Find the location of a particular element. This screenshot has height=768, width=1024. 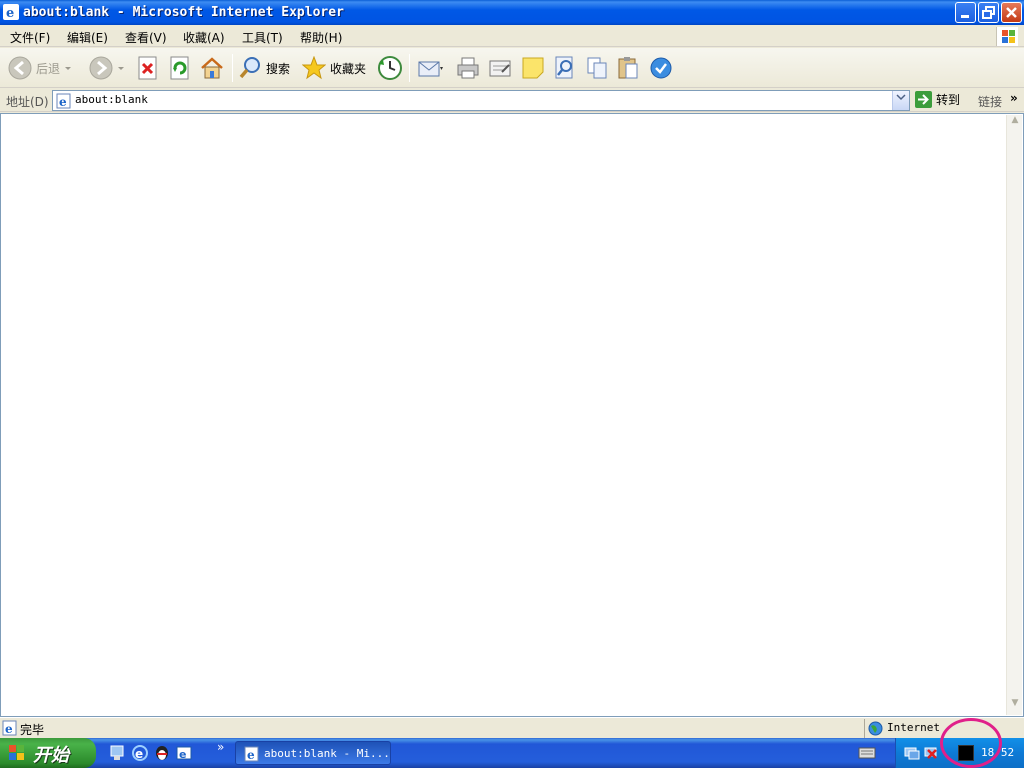

stop-button is located at coordinates (148, 68).